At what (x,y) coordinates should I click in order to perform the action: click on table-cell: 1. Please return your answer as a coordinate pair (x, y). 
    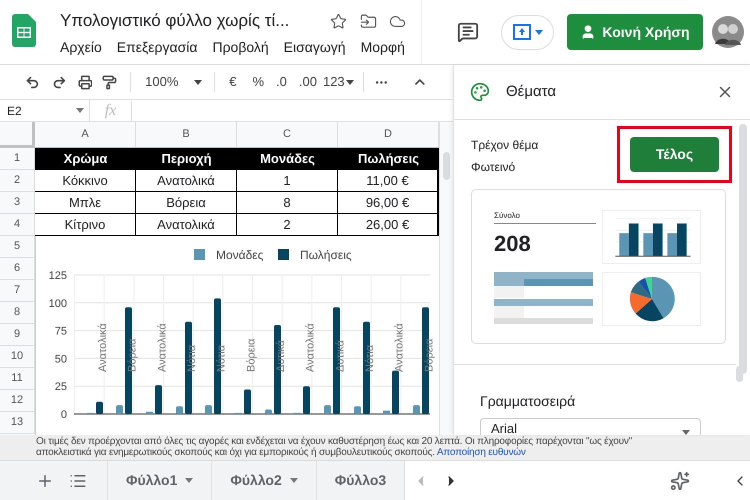
    Looking at the image, I should click on (287, 180).